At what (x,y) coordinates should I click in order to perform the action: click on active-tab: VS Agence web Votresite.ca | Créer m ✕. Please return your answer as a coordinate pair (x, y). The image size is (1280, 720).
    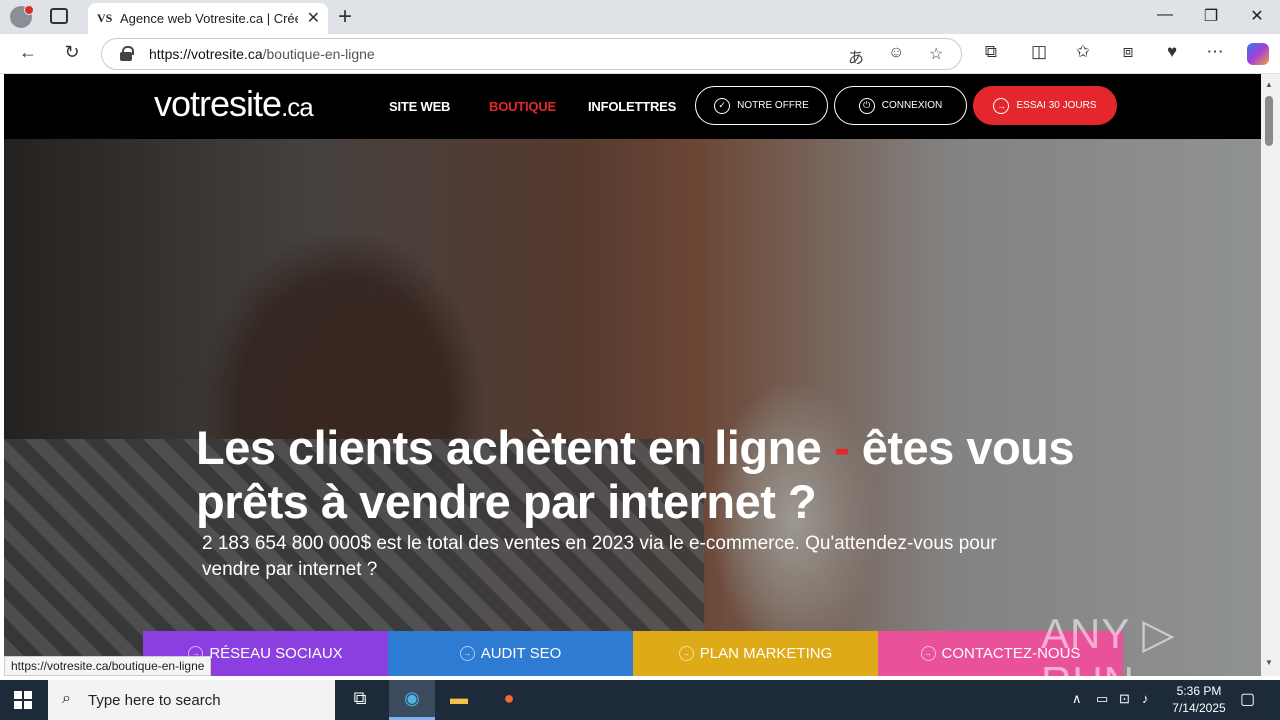
    Looking at the image, I should click on (208, 18).